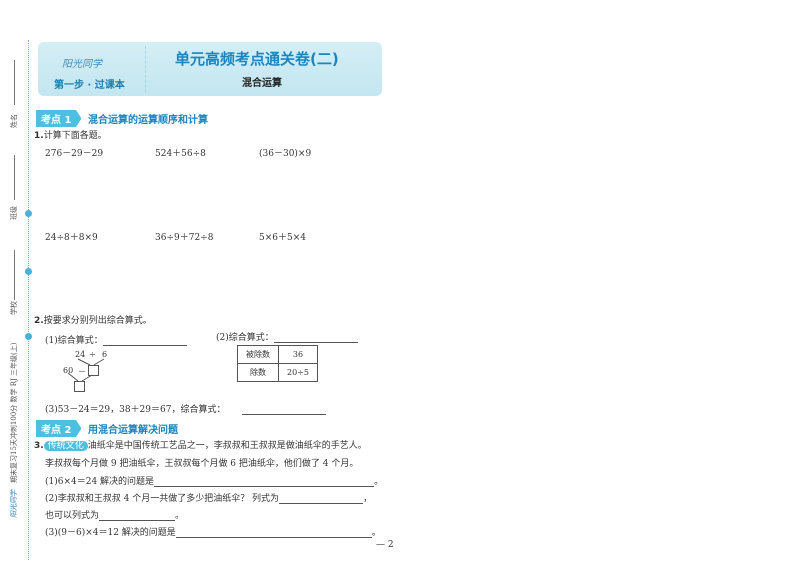 The image size is (800, 571). I want to click on step-label: 第一步 · 过课本, so click(89, 85).